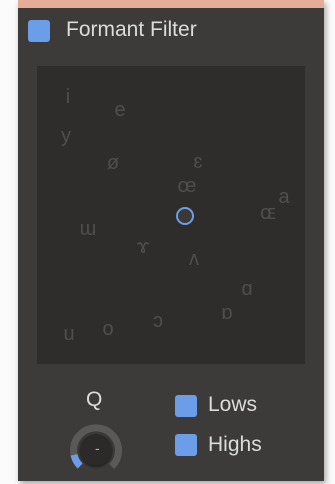 Image resolution: width=335 pixels, height=484 pixels. Describe the element at coordinates (194, 259) in the screenshot. I see `vowel-turned-v: ʌ` at that location.